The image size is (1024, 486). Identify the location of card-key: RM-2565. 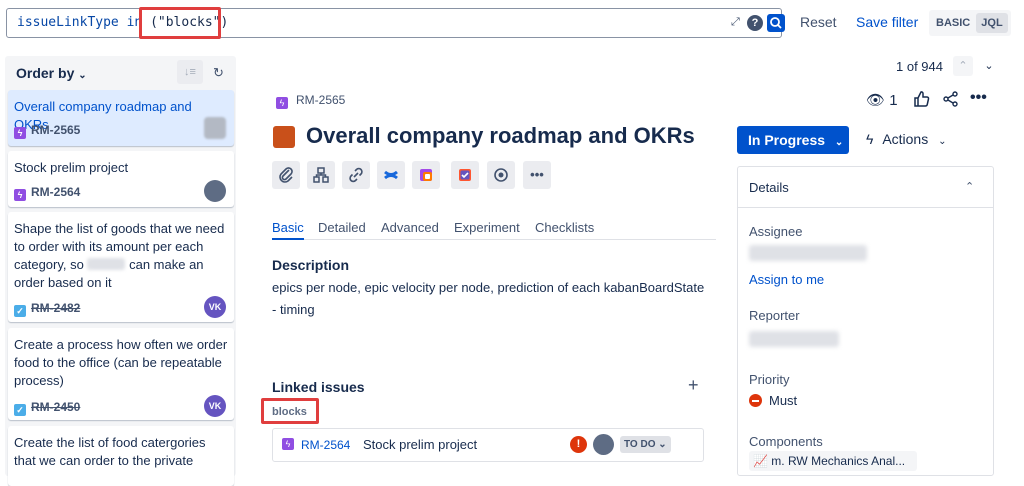
(56, 130).